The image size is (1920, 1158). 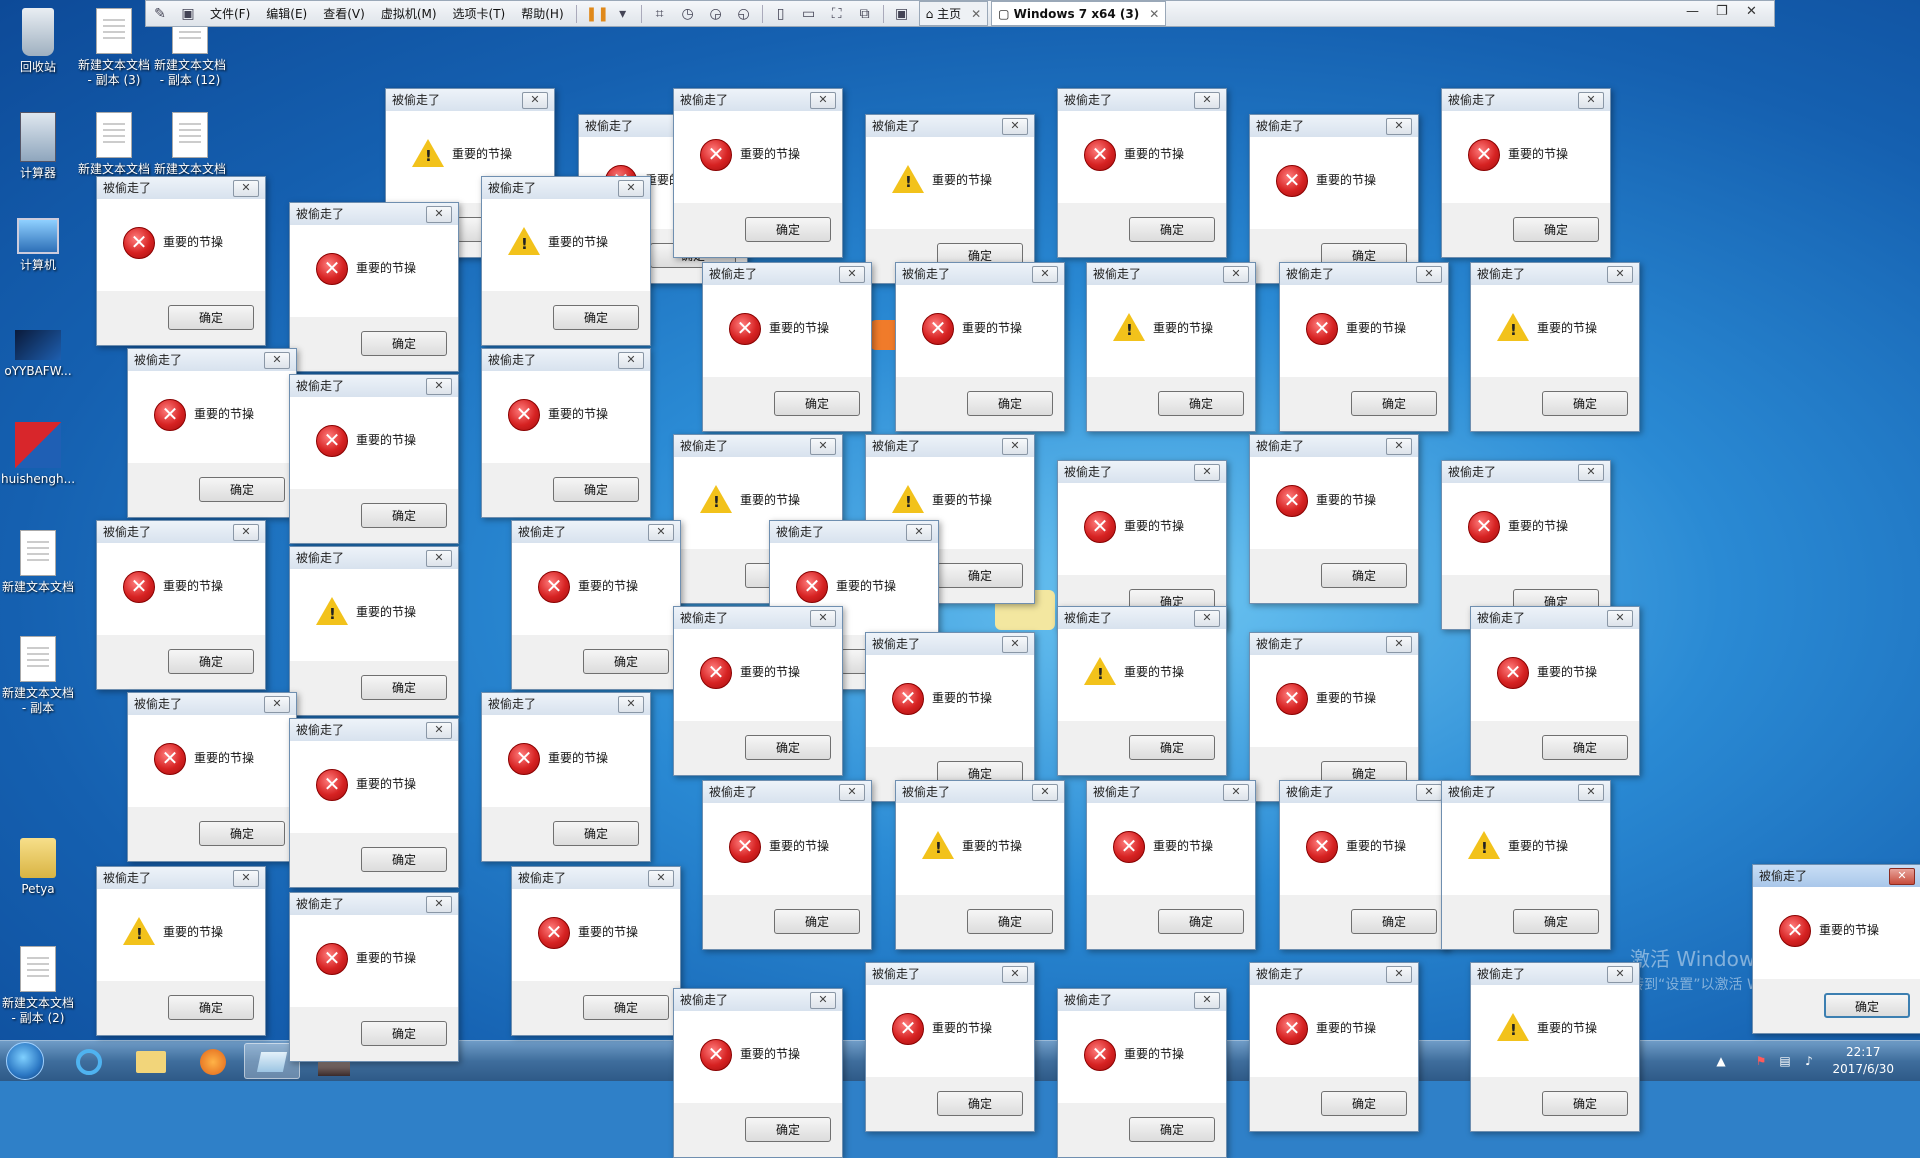 What do you see at coordinates (38, 676) in the screenshot?
I see `desktop-icon-text-document: 新建文本文档 - 副本` at bounding box center [38, 676].